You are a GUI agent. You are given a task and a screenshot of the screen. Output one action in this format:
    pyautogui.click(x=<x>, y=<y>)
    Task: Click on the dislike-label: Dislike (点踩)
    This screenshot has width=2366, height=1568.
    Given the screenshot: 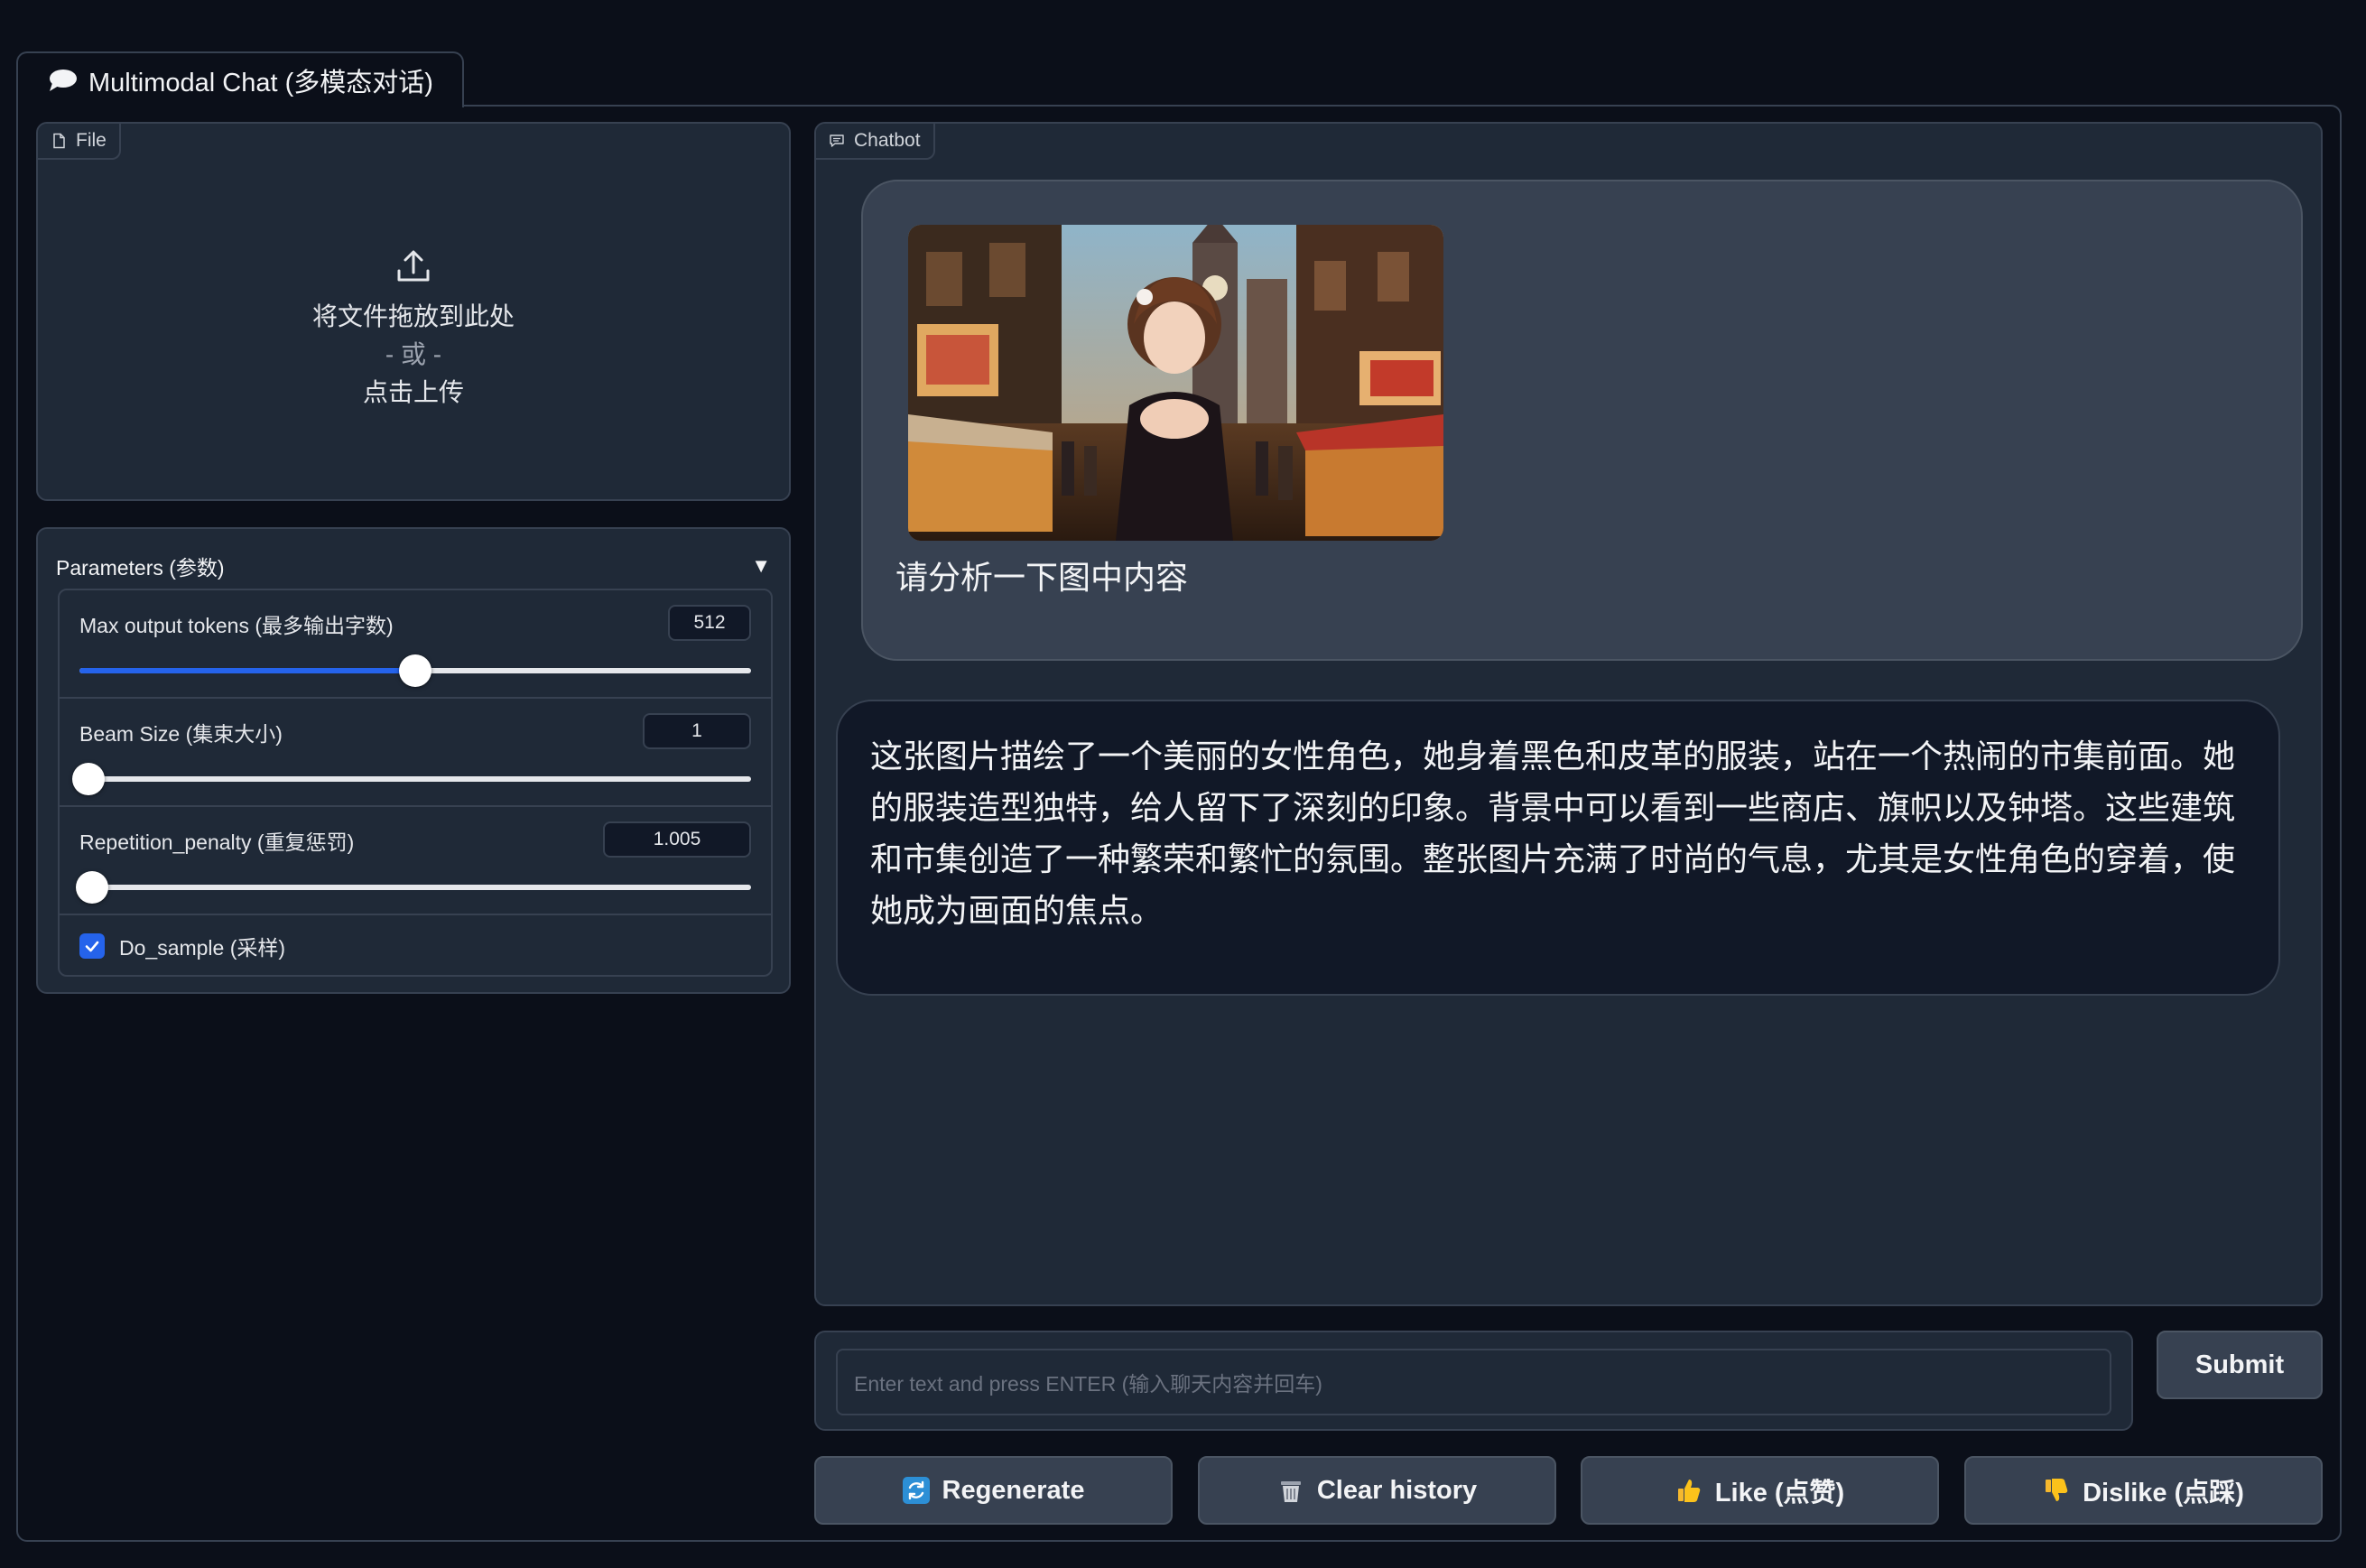 What is the action you would take?
    pyautogui.click(x=2163, y=1493)
    